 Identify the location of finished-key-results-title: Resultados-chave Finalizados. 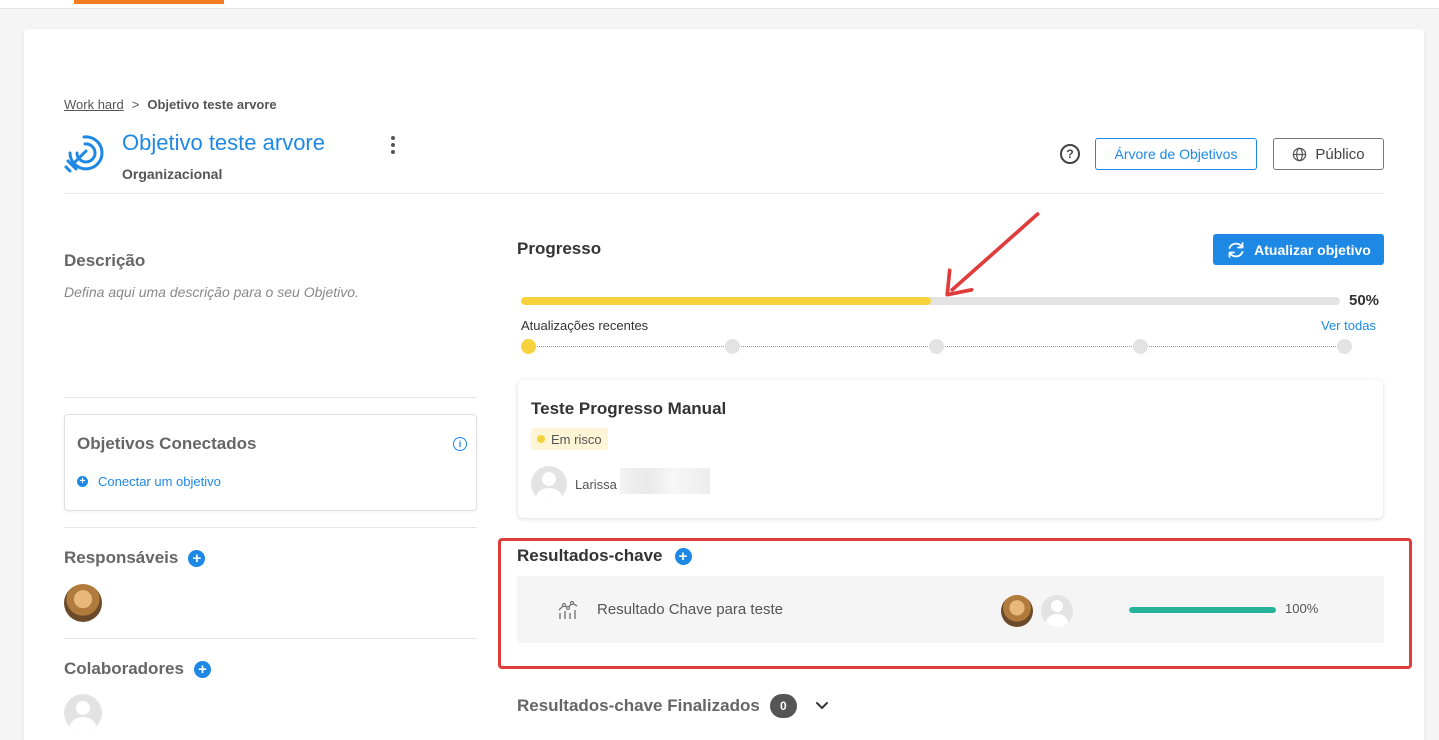
(638, 705).